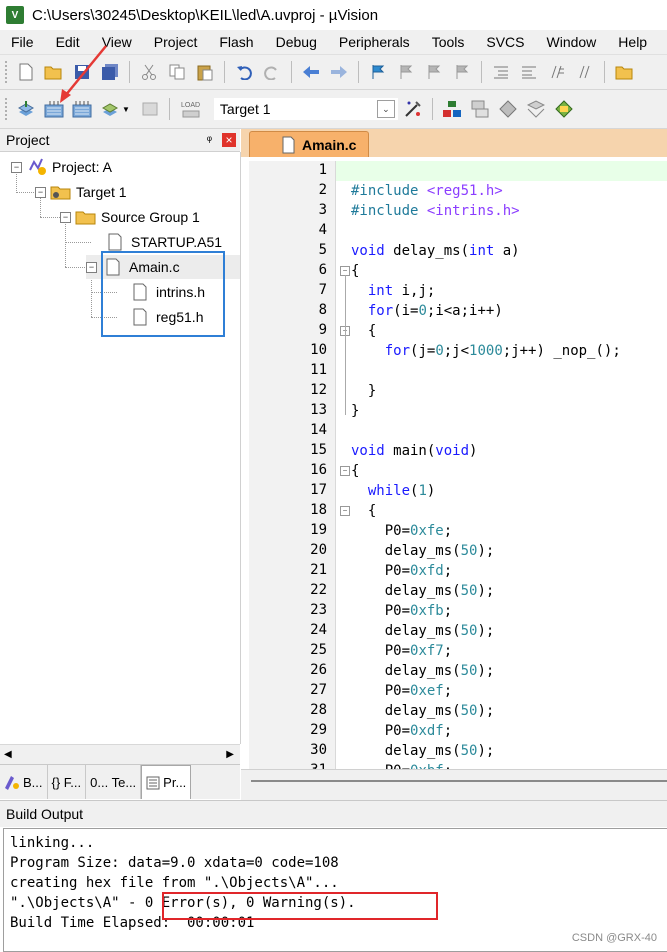 This screenshot has width=667, height=952. What do you see at coordinates (434, 72) in the screenshot?
I see `bookmark-next-icon` at bounding box center [434, 72].